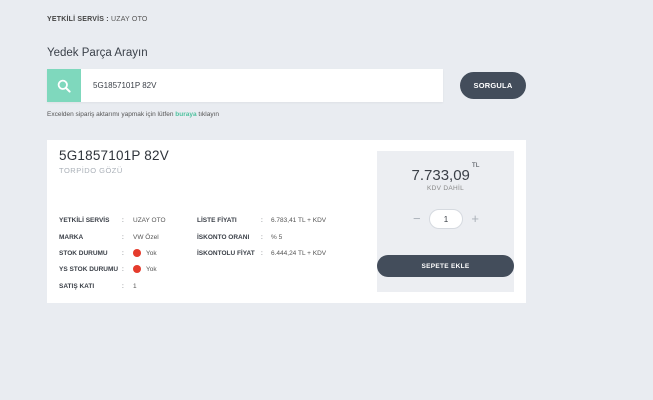 The image size is (653, 400). Describe the element at coordinates (129, 19) in the screenshot. I see `authorized-service-value: UZAY OTO` at that location.